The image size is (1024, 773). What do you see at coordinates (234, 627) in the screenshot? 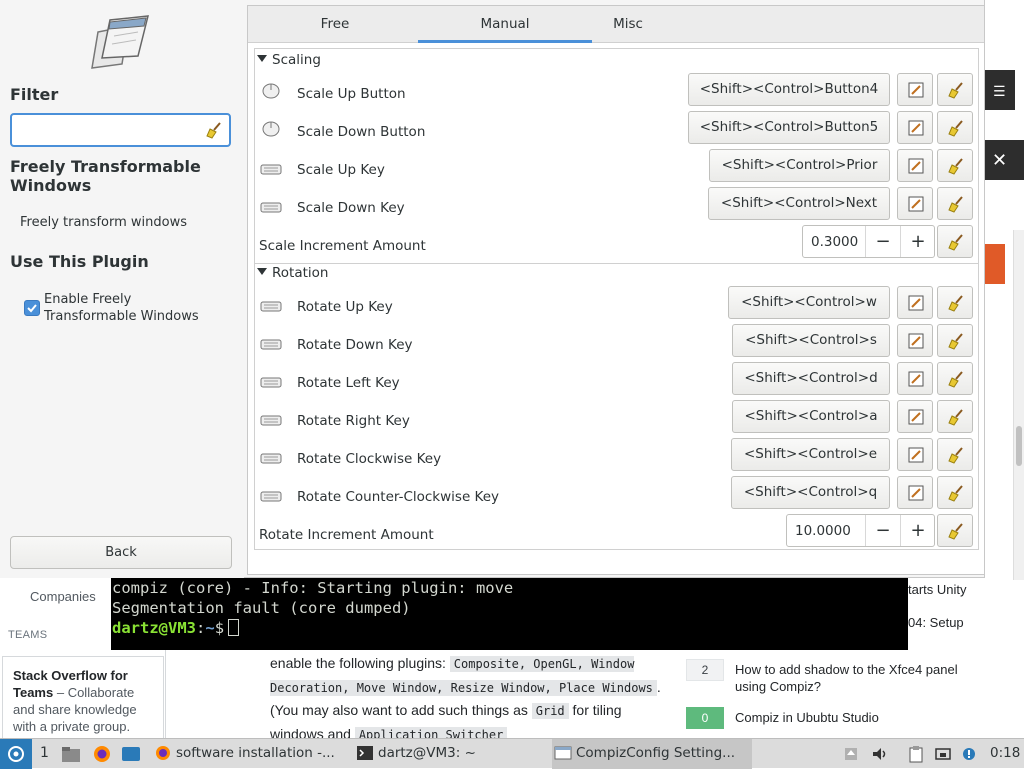
I see `terminal-cursor` at bounding box center [234, 627].